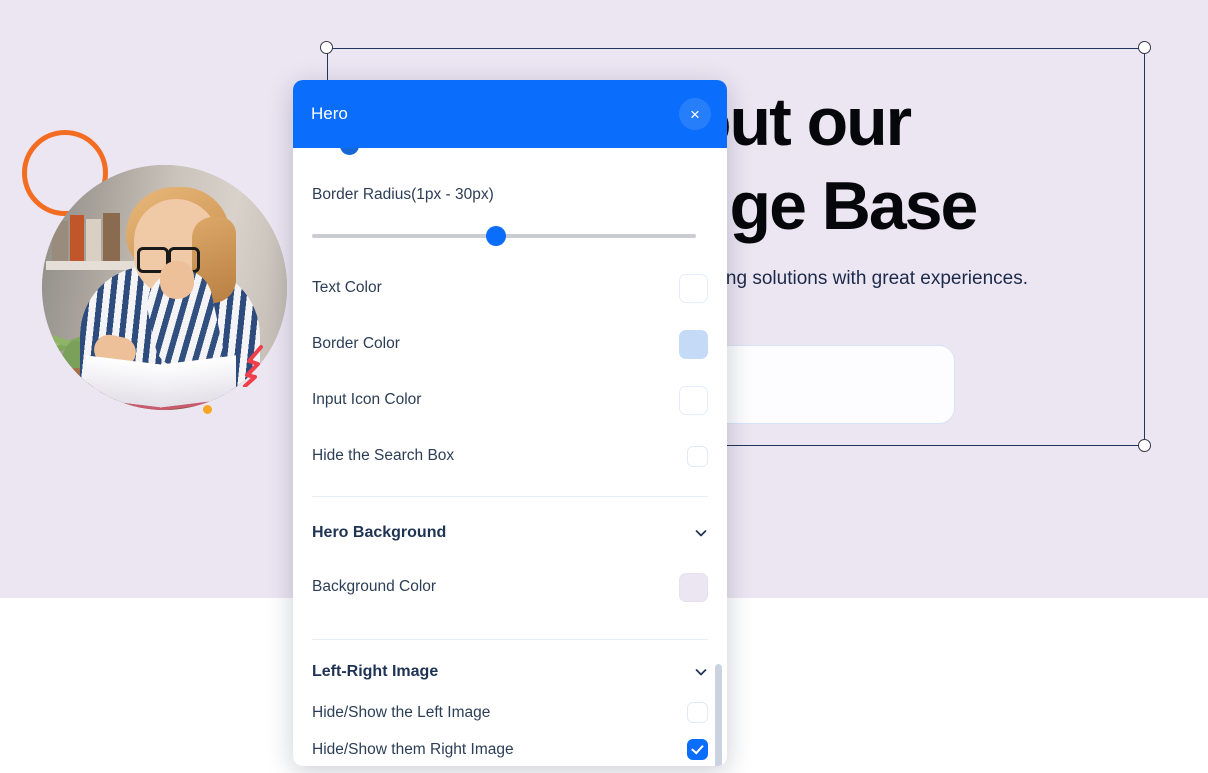  I want to click on option-row-border-color: Border Color, so click(510, 344).